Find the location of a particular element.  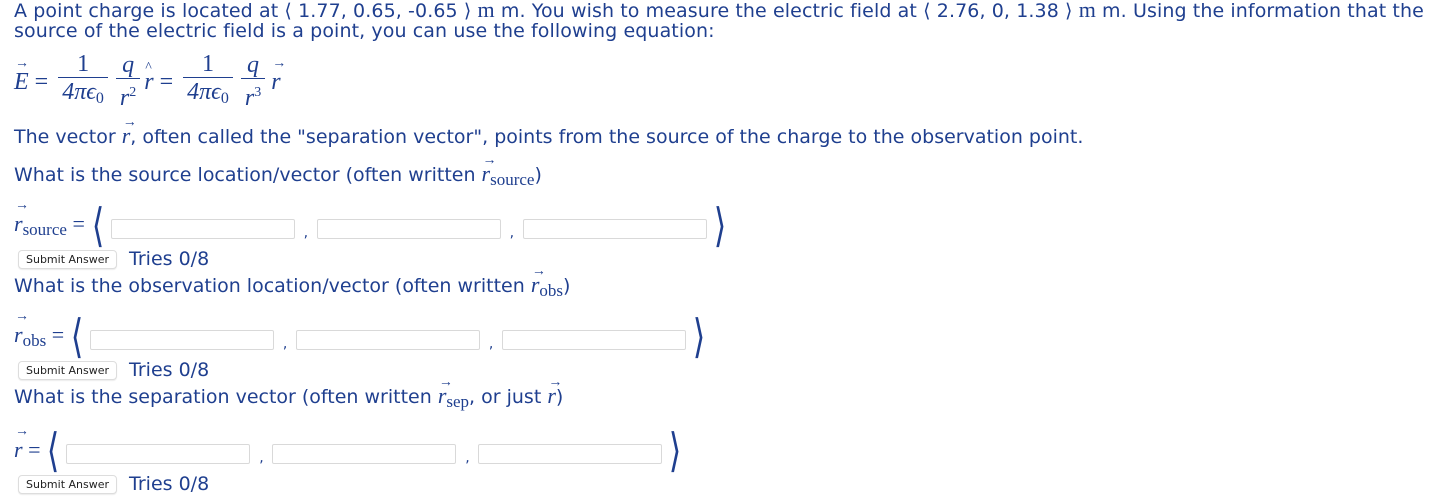

source-submit-row: Submit Answer Tries 0/8 is located at coordinates (113, 259).